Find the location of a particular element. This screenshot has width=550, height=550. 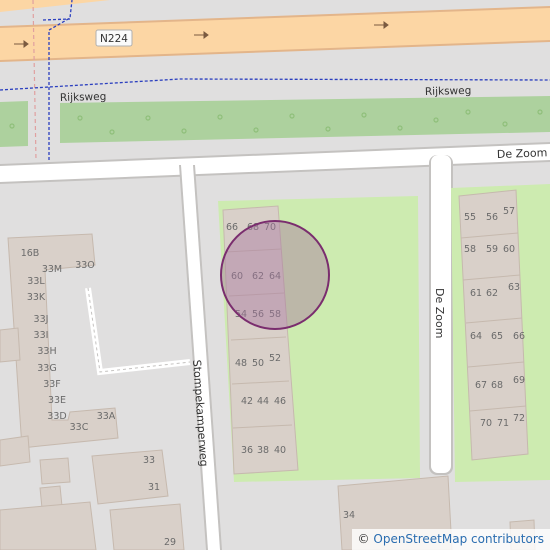

house-number-label: 33M is located at coordinates (52, 269).